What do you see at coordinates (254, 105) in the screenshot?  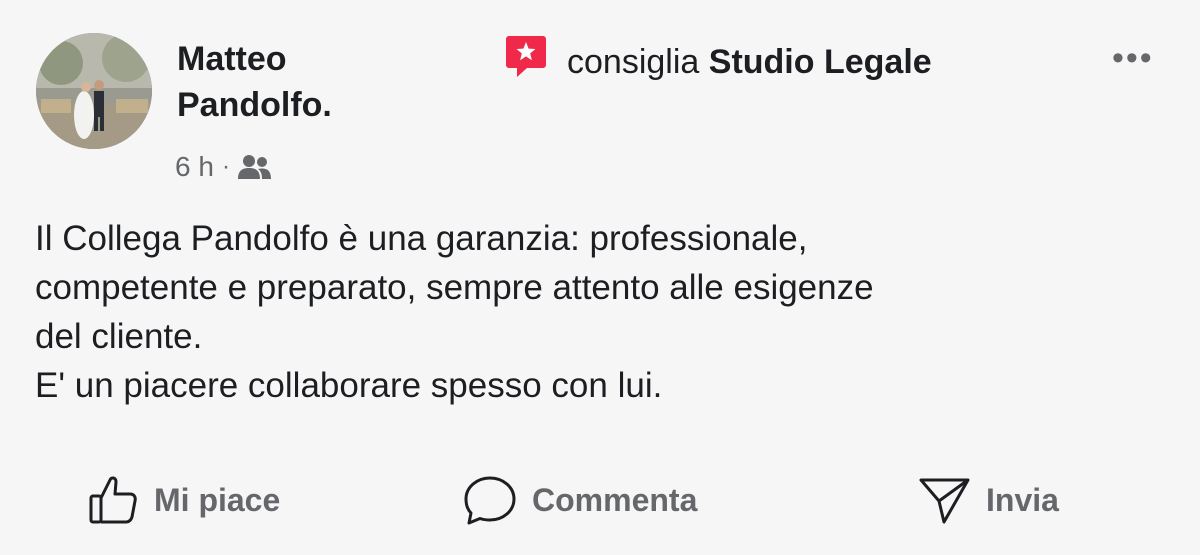 I see `author-name-line2: Pandolfo.` at bounding box center [254, 105].